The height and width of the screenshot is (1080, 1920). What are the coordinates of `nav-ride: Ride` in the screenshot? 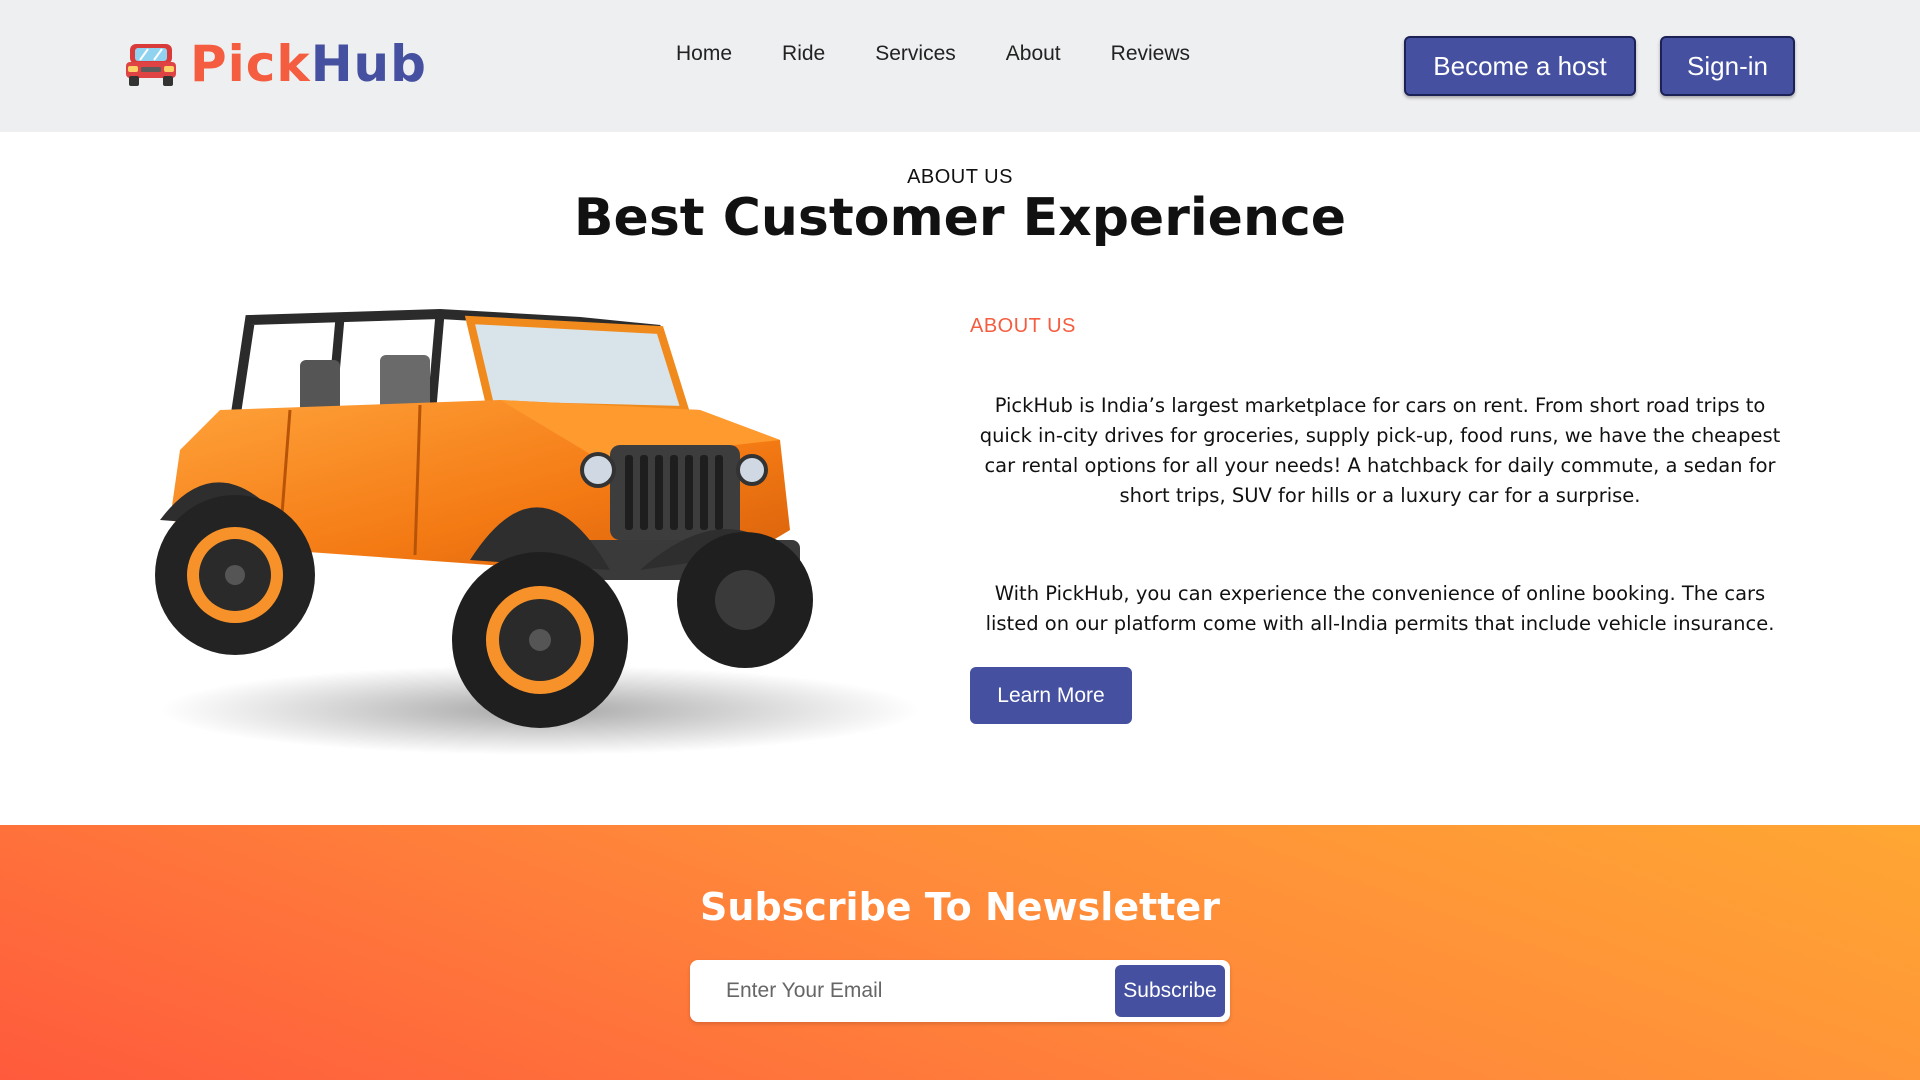 It's located at (803, 54).